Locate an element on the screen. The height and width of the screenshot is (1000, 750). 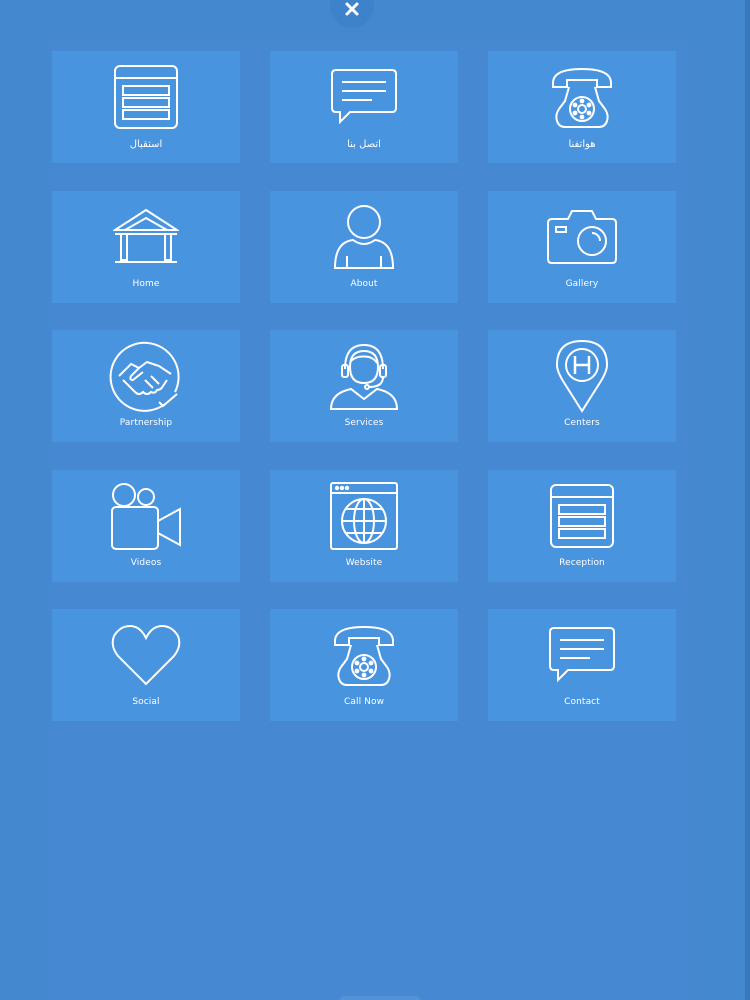
tile-label: Website is located at coordinates (364, 563).